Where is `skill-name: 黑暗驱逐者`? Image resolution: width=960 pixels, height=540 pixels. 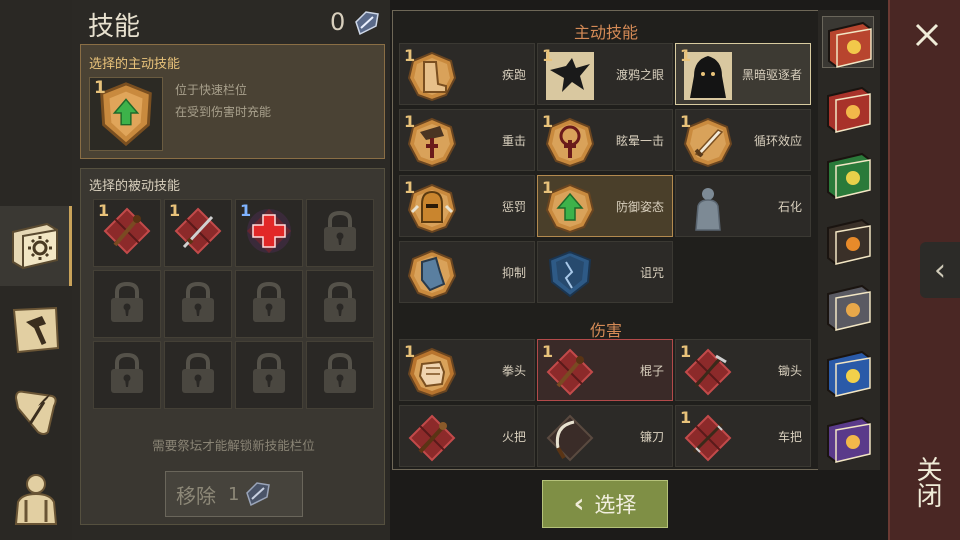
skill-name: 黑暗驱逐者 is located at coordinates (771, 75).